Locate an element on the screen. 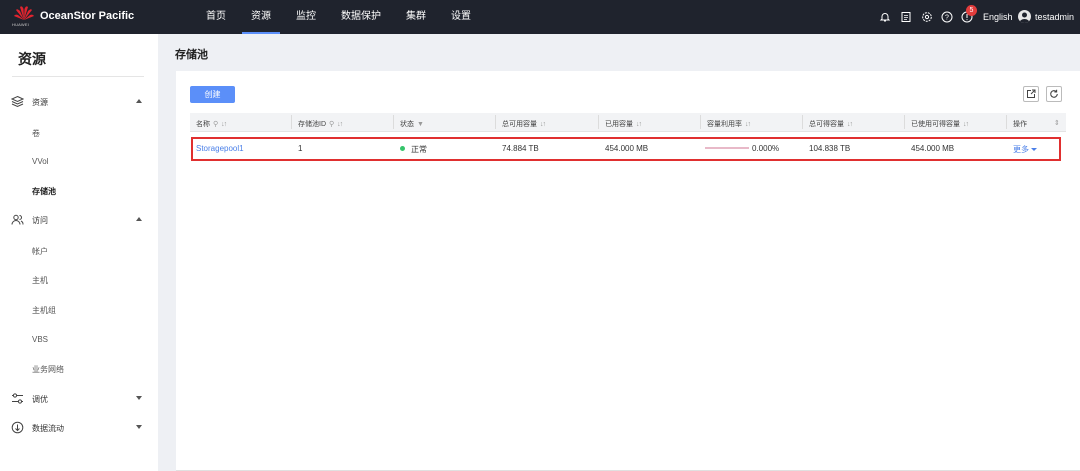 The height and width of the screenshot is (471, 1080). total-obtainable-cell: 104.838 TB is located at coordinates (830, 148).